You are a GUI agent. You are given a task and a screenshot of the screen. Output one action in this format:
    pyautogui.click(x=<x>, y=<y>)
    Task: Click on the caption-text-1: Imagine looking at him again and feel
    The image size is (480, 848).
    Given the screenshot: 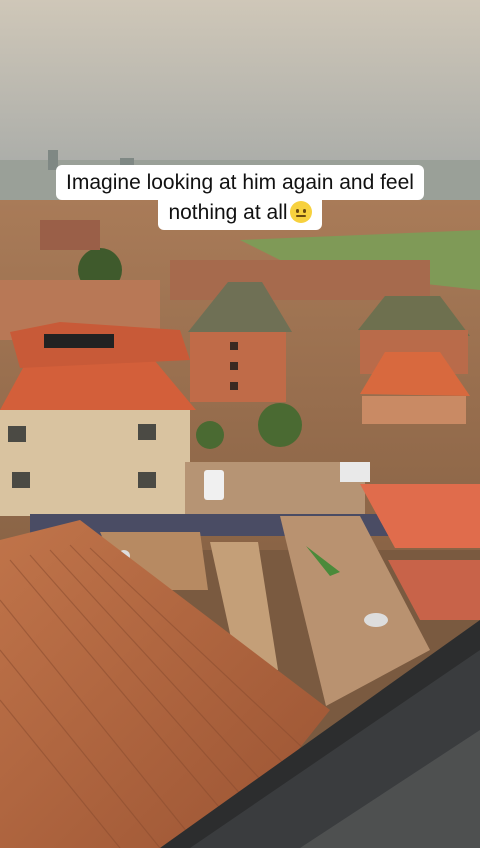 What is the action you would take?
    pyautogui.click(x=240, y=182)
    